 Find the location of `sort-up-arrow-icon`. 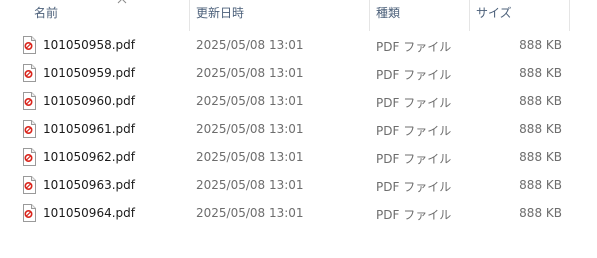

sort-up-arrow-icon is located at coordinates (122, 2).